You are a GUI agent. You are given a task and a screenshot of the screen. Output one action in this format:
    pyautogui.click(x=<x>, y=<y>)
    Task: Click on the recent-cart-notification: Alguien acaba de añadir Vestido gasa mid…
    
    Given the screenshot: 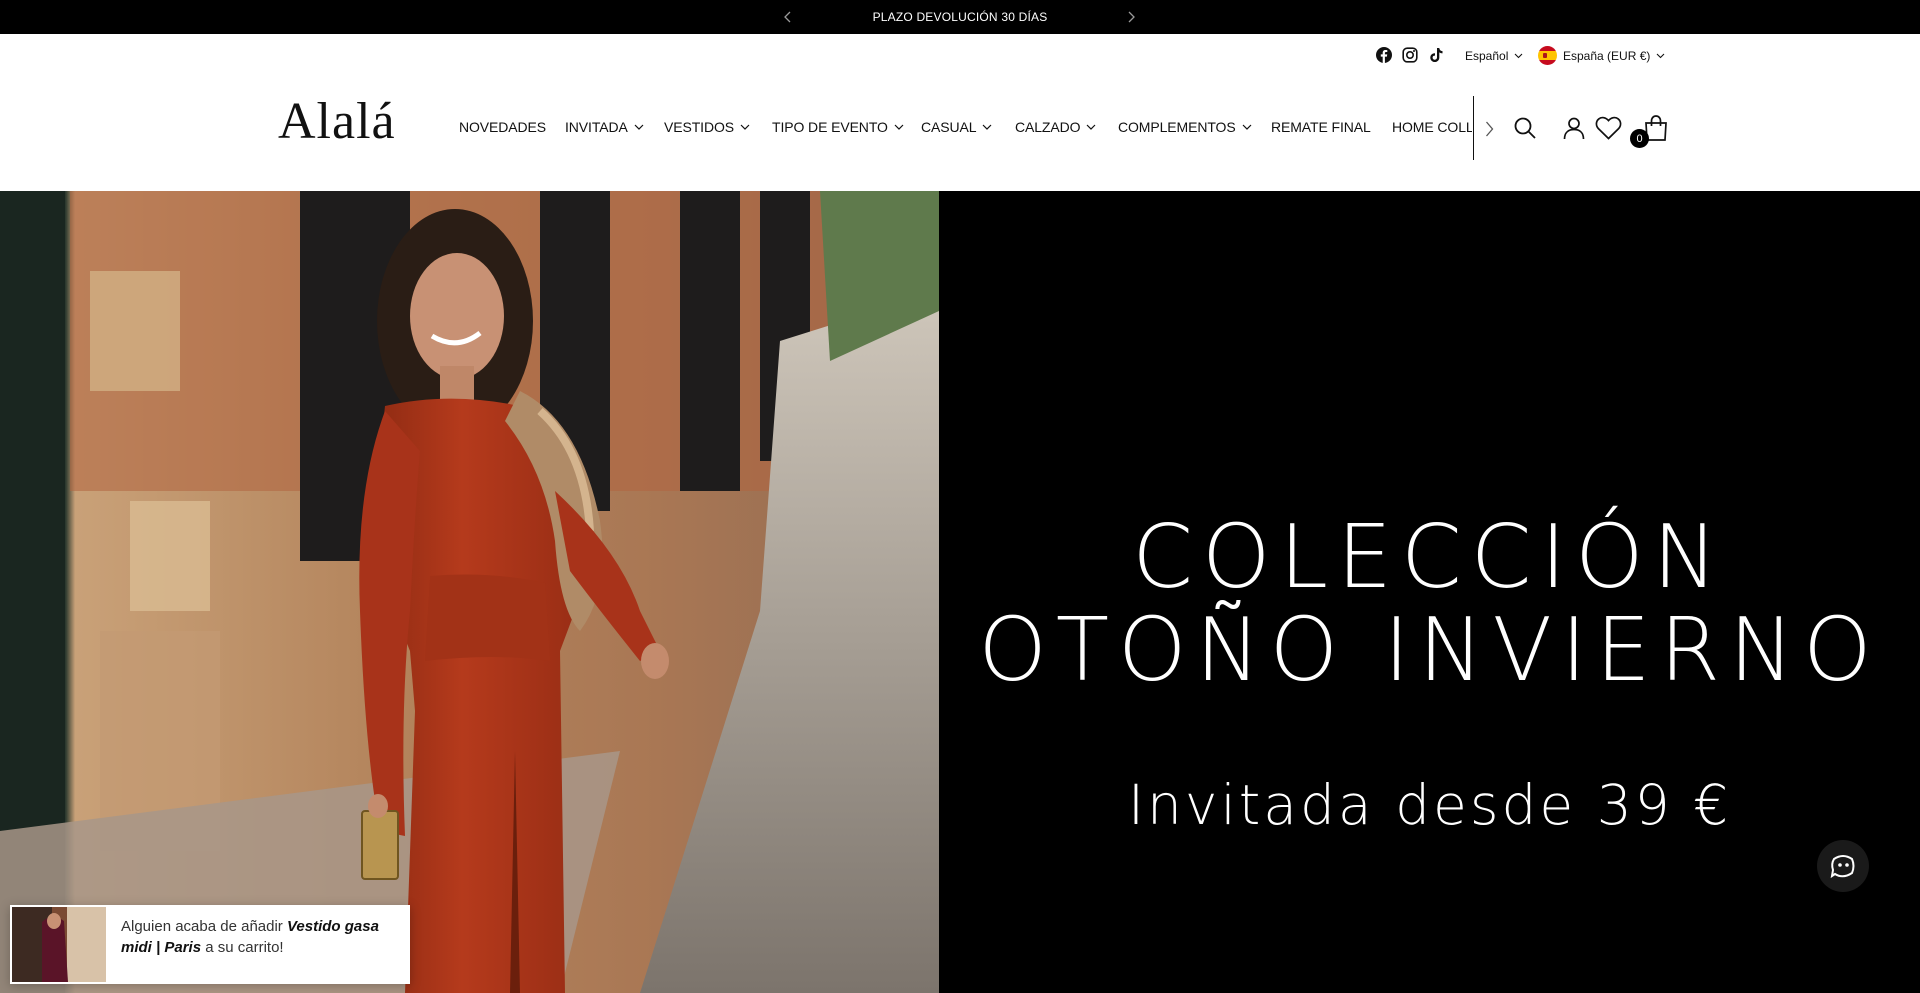 What is the action you would take?
    pyautogui.click(x=210, y=944)
    